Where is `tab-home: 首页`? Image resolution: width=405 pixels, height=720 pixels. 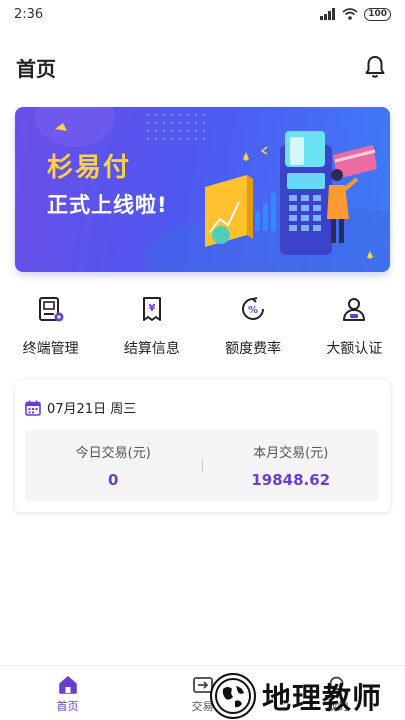 tab-home: 首页 is located at coordinates (67, 693).